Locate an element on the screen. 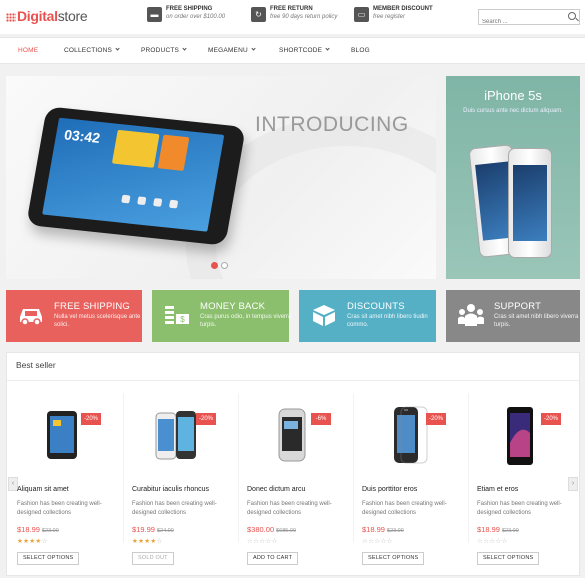  tablet-image: 03:42 is located at coordinates (136, 176).